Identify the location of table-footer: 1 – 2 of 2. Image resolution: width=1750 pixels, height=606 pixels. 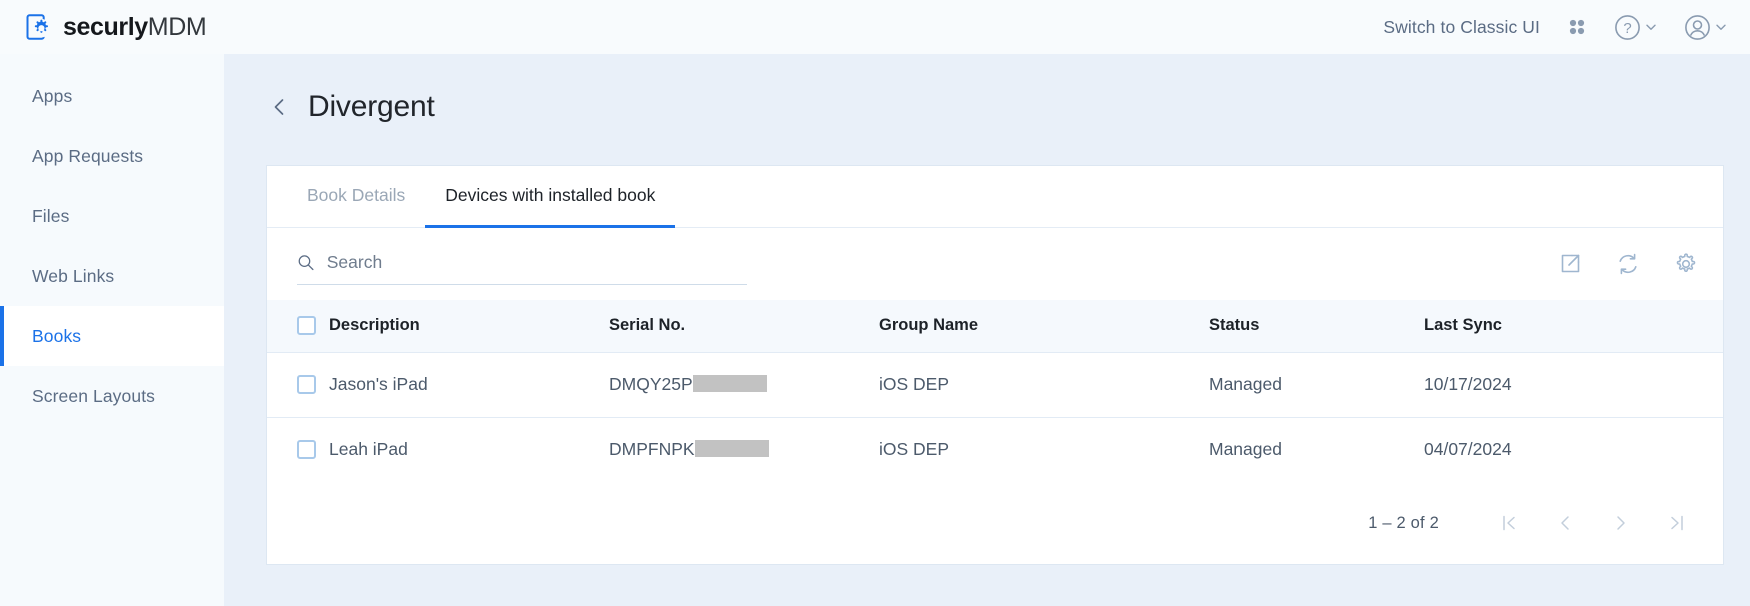
(995, 523).